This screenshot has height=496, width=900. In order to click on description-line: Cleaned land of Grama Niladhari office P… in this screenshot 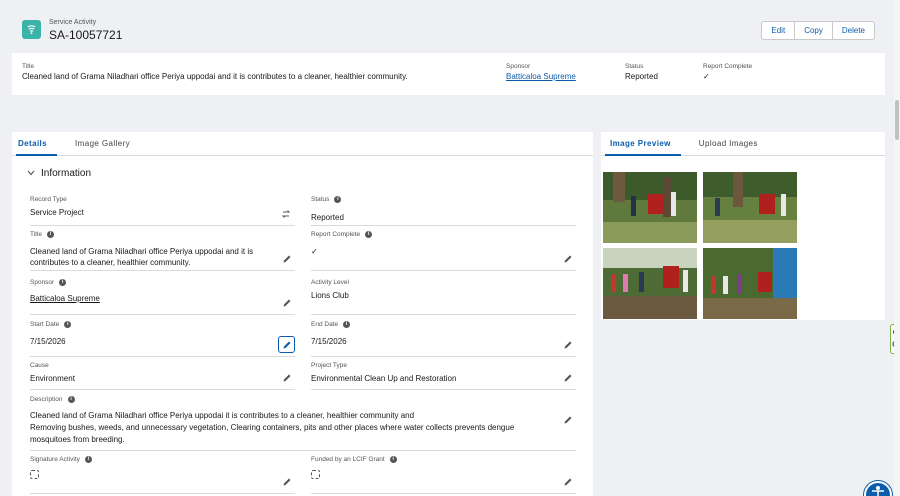, I will do `click(222, 415)`.